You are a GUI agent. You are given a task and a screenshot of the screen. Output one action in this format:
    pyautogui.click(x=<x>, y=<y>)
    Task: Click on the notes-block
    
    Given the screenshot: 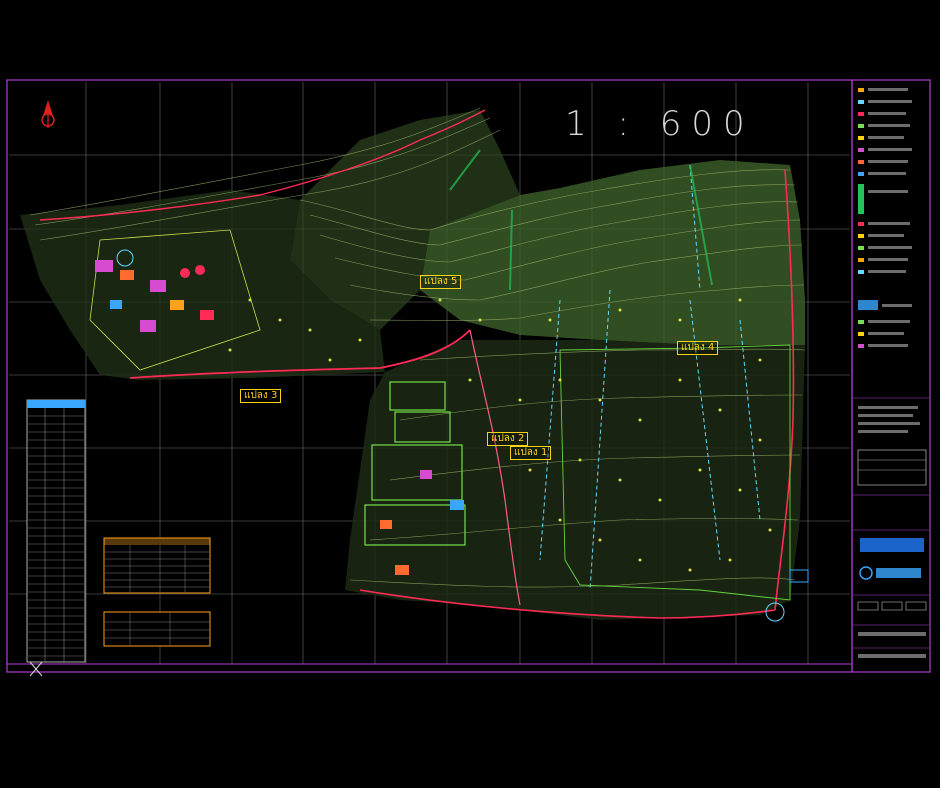 What is the action you would take?
    pyautogui.click(x=892, y=446)
    